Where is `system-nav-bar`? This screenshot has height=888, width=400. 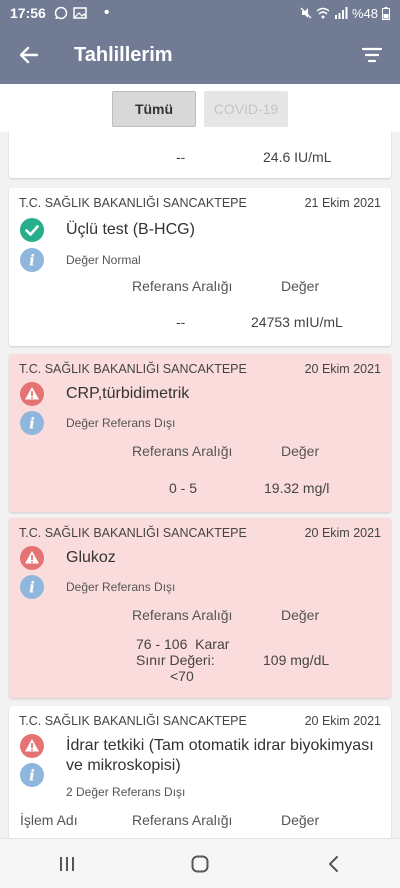
system-nav-bar is located at coordinates (200, 863).